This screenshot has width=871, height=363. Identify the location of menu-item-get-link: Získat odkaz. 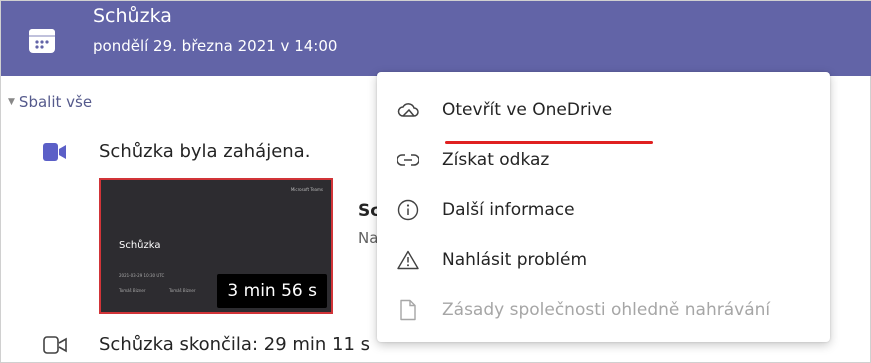
(603, 160).